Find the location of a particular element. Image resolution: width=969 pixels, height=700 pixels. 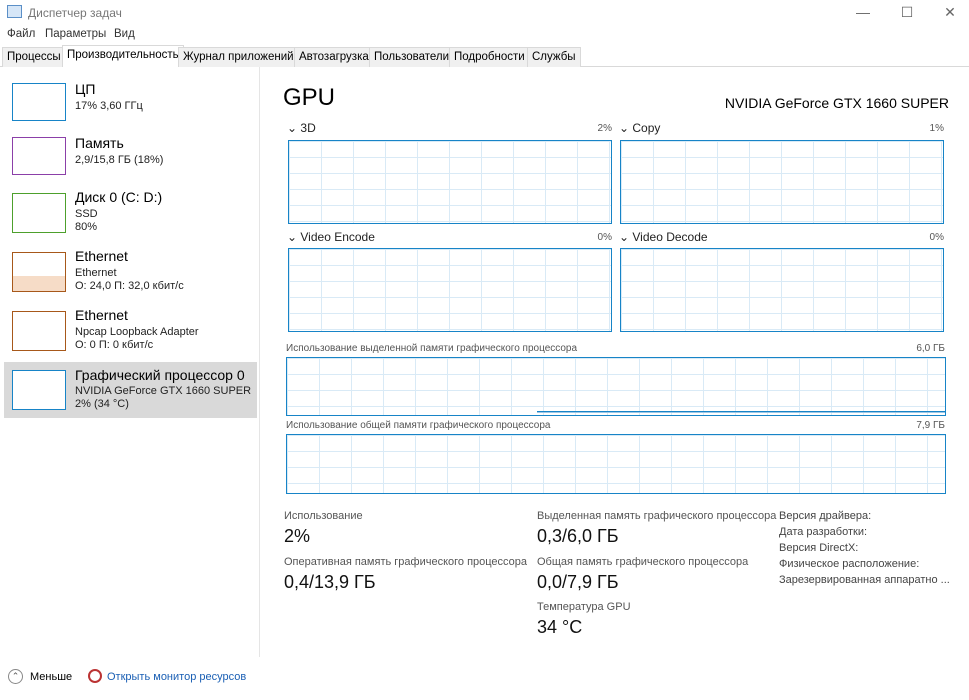

shared-label: Общая память графического процессора is located at coordinates (643, 562).